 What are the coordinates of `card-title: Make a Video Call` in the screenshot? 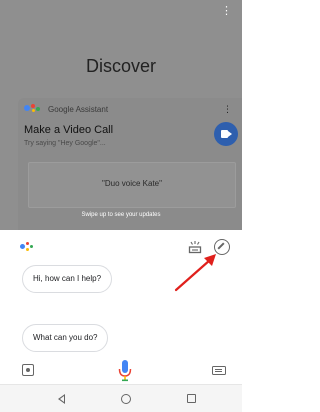 It's located at (69, 130).